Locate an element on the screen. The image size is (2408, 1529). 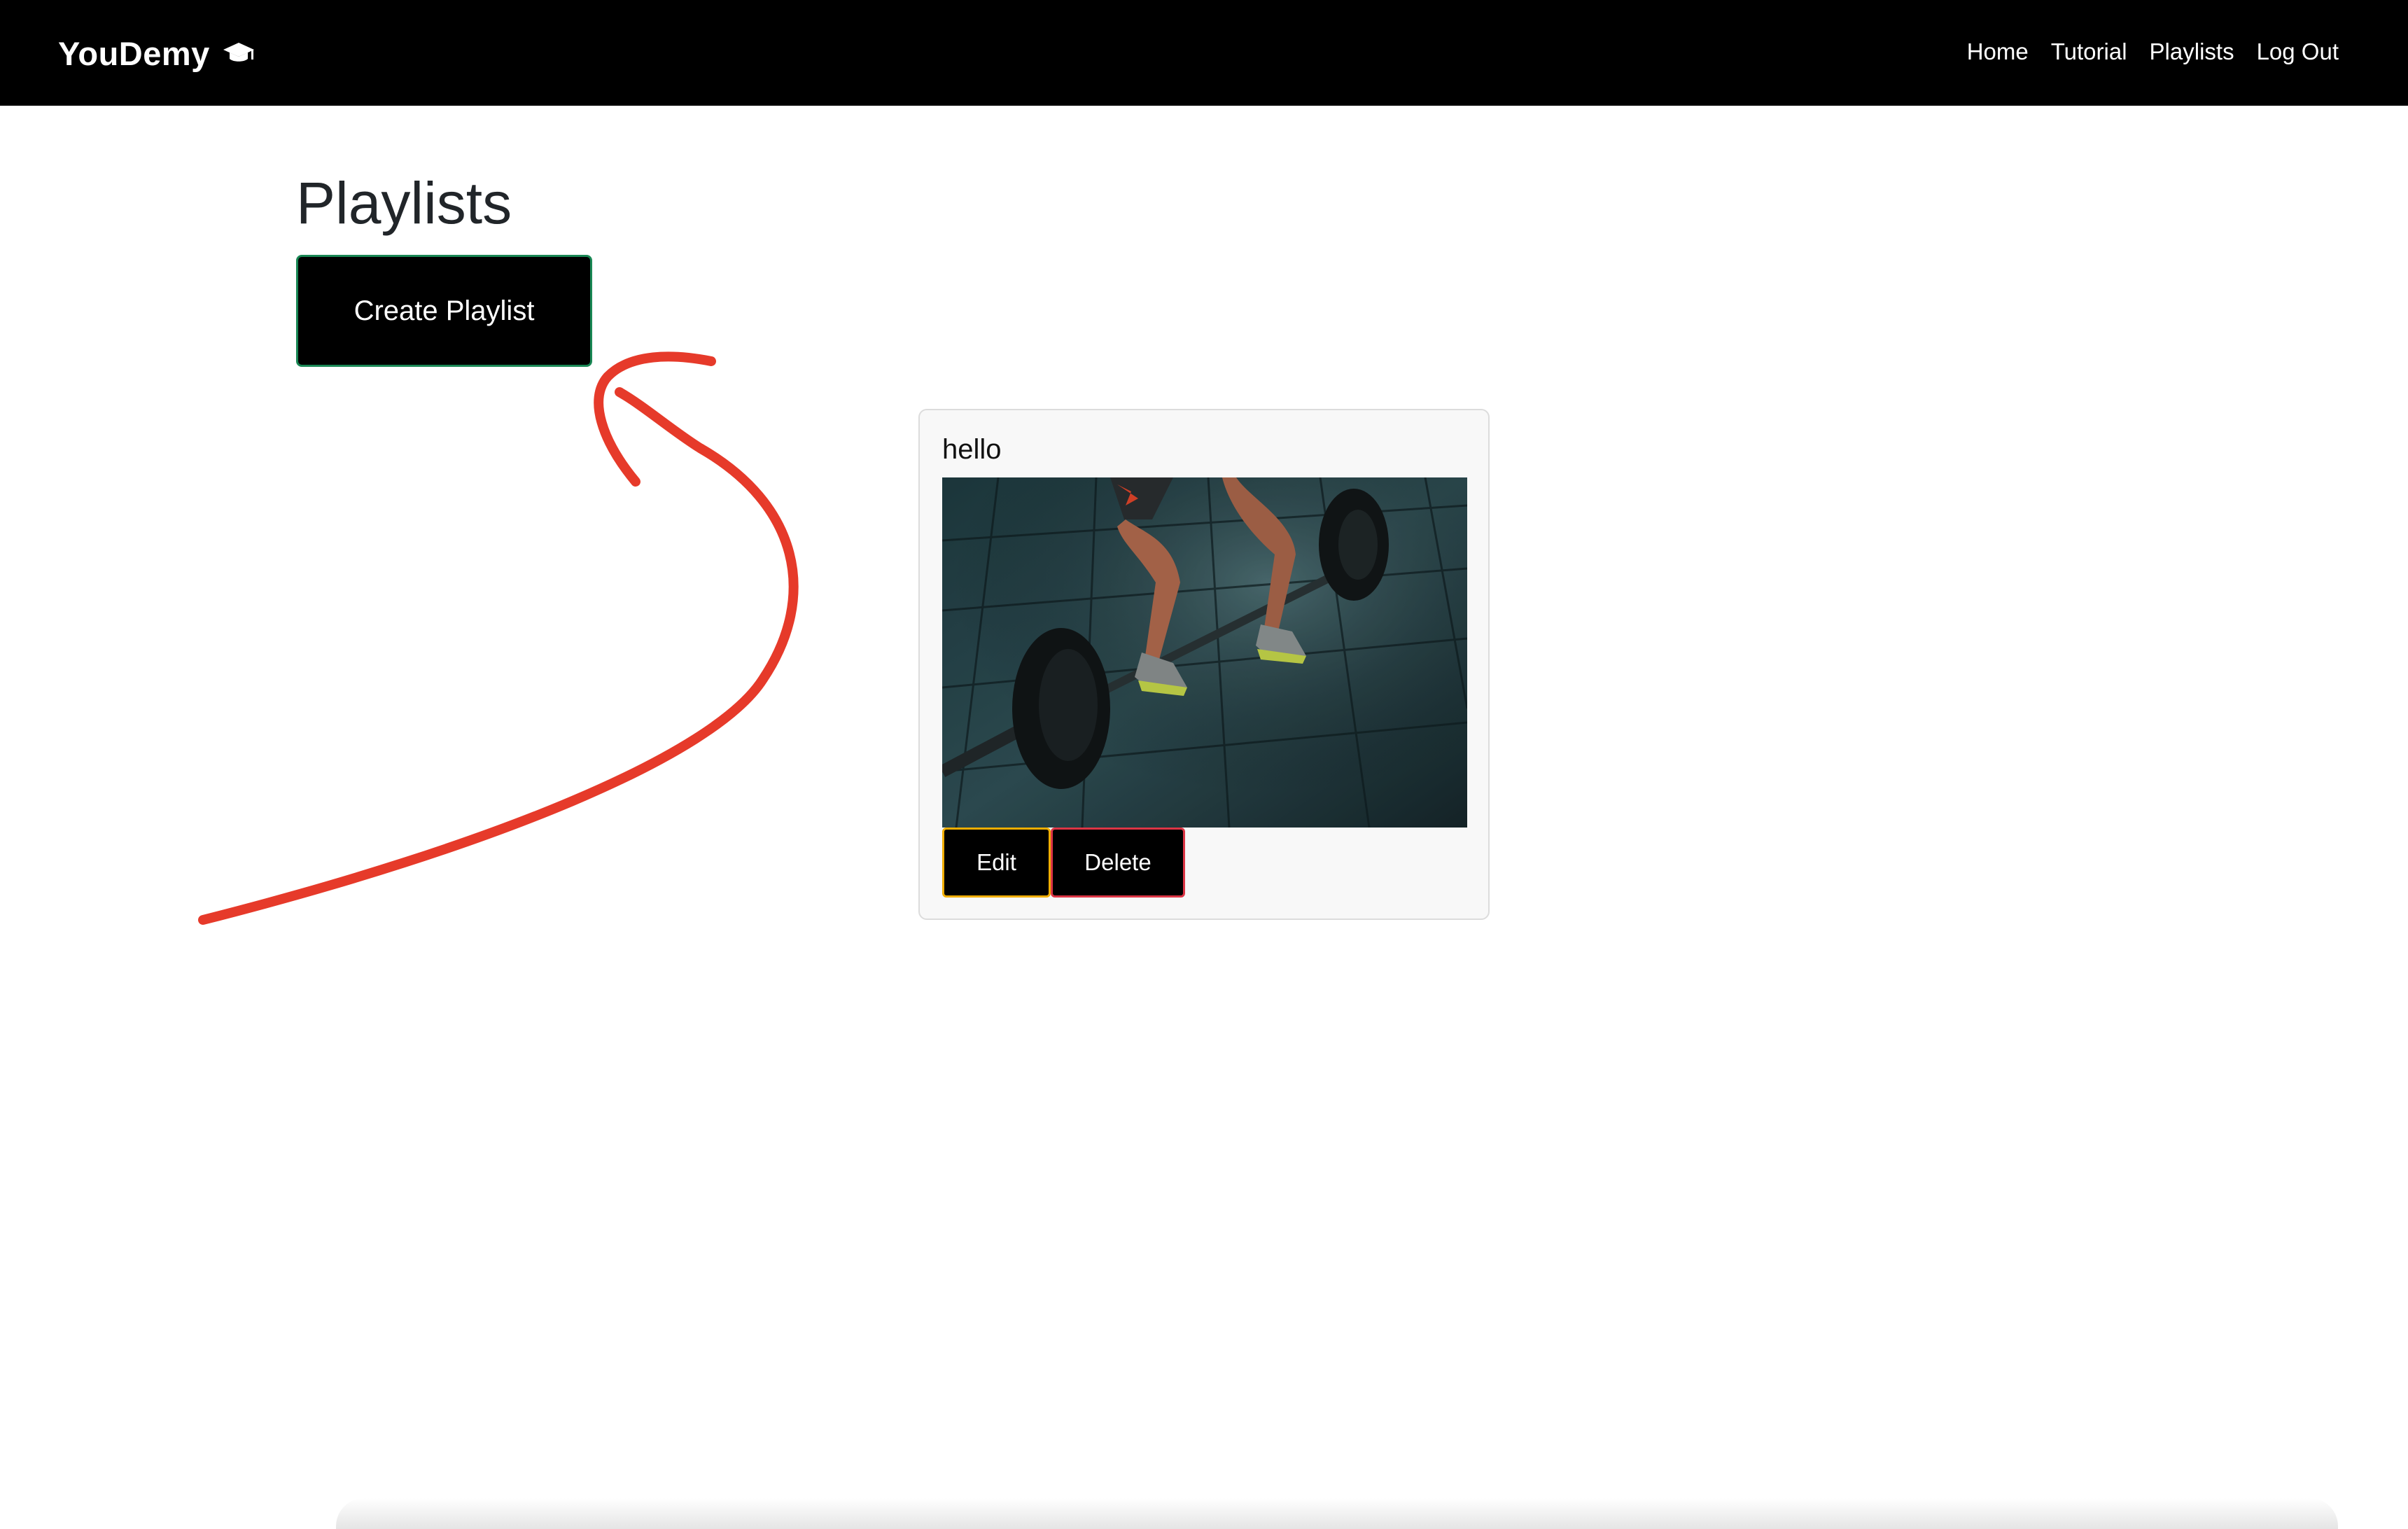
brand-link: YouDemy is located at coordinates (156, 53).